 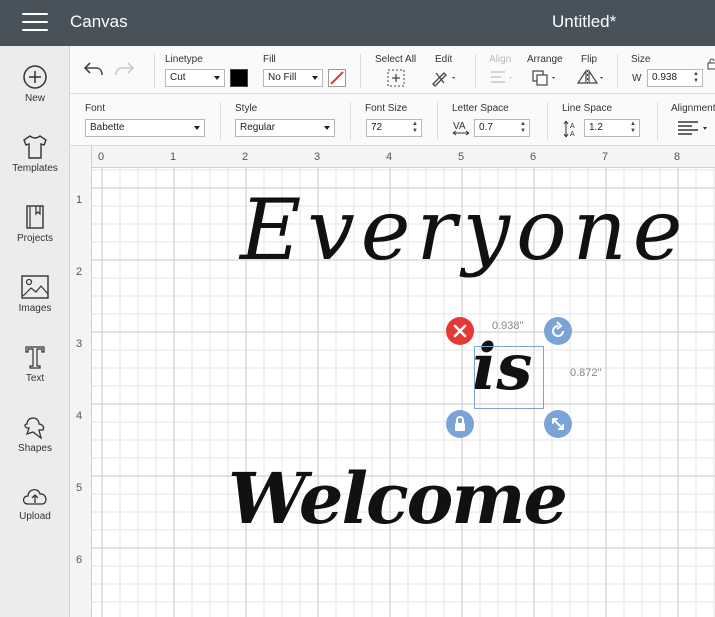 What do you see at coordinates (596, 127) in the screenshot?
I see `line-space-value: 1.2` at bounding box center [596, 127].